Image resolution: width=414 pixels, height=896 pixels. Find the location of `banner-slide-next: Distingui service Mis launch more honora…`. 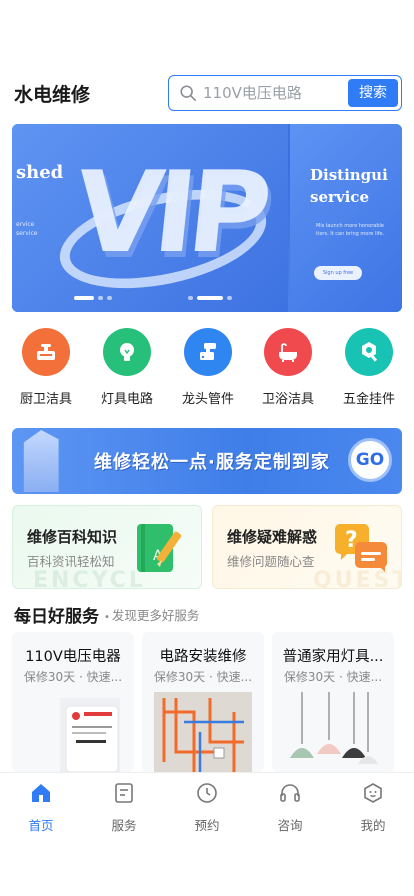

banner-slide-next: Distingui service Mis launch more honora… is located at coordinates (346, 218).